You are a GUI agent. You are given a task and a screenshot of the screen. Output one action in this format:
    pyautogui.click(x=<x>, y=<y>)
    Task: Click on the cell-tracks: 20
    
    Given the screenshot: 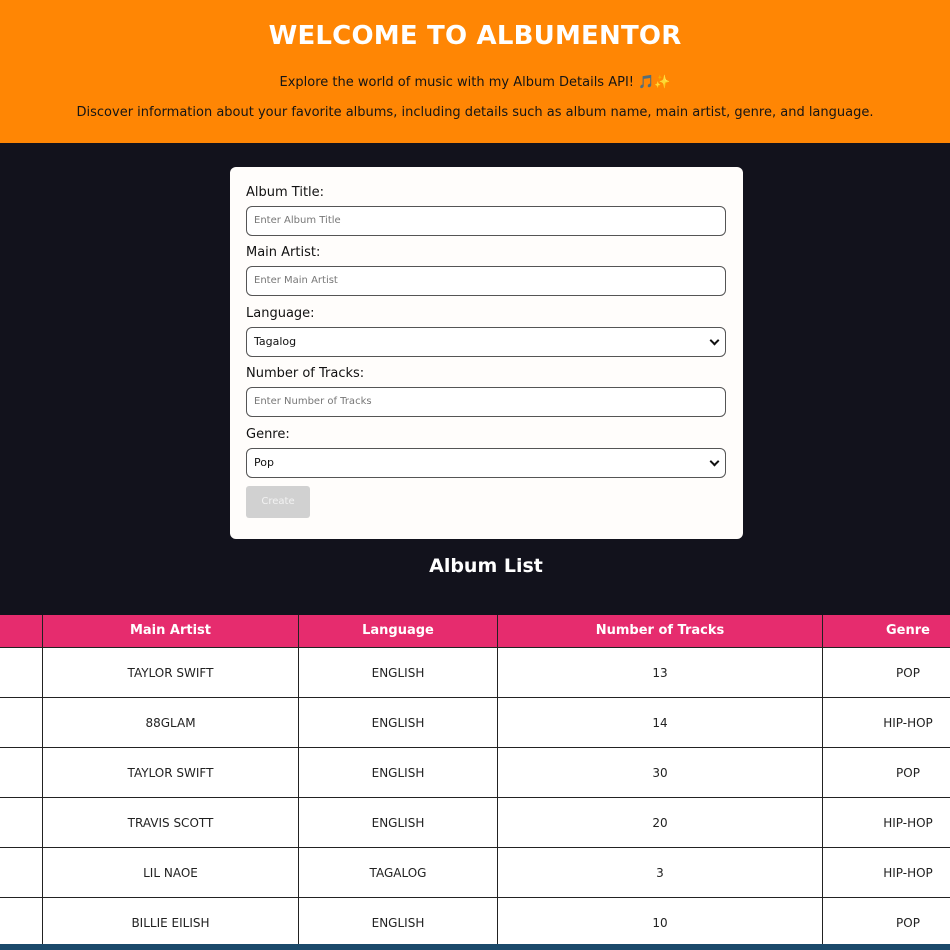 What is the action you would take?
    pyautogui.click(x=660, y=823)
    